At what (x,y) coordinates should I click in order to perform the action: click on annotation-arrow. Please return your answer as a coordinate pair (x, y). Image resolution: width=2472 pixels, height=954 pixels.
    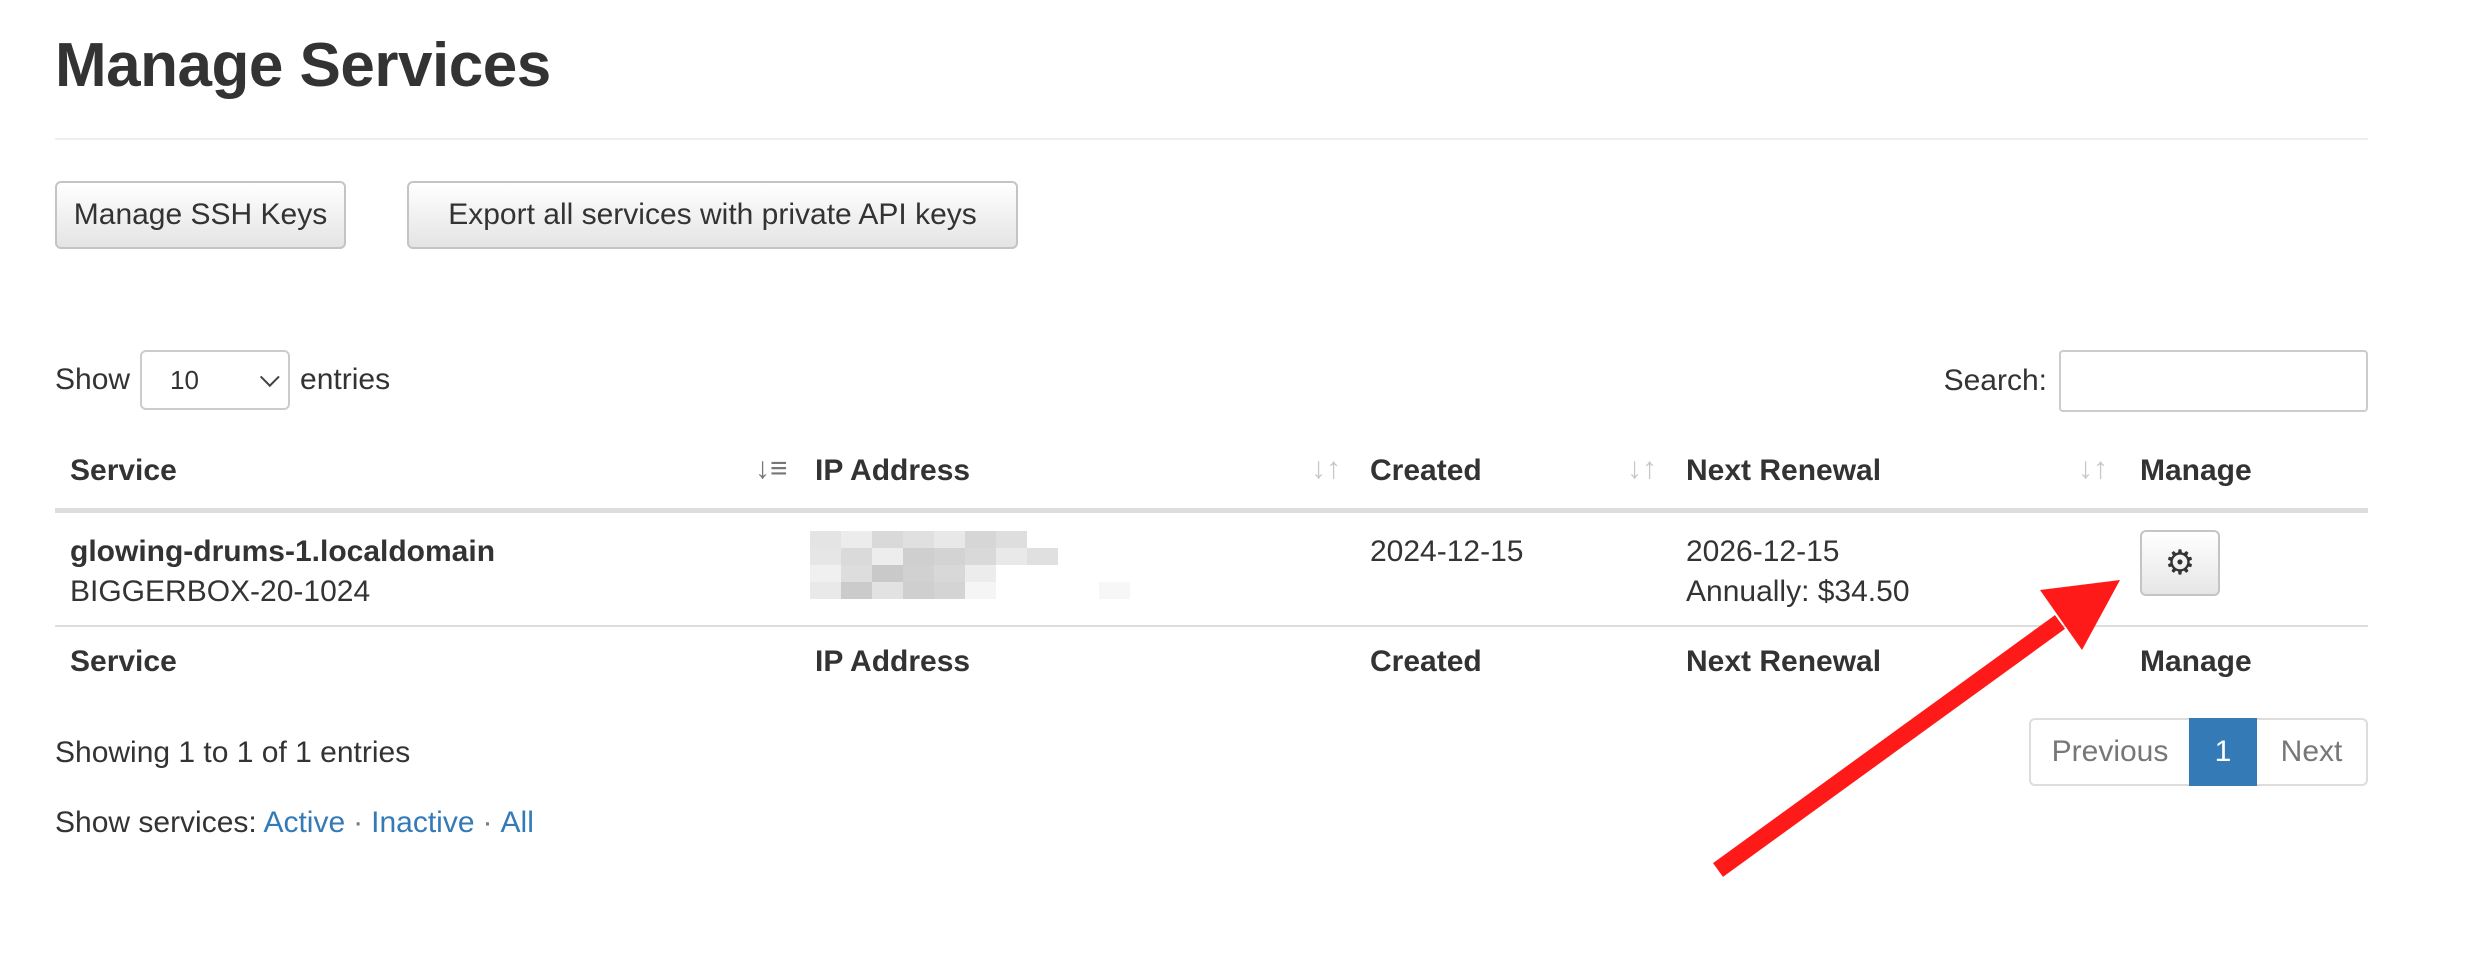
    Looking at the image, I should click on (1916, 728).